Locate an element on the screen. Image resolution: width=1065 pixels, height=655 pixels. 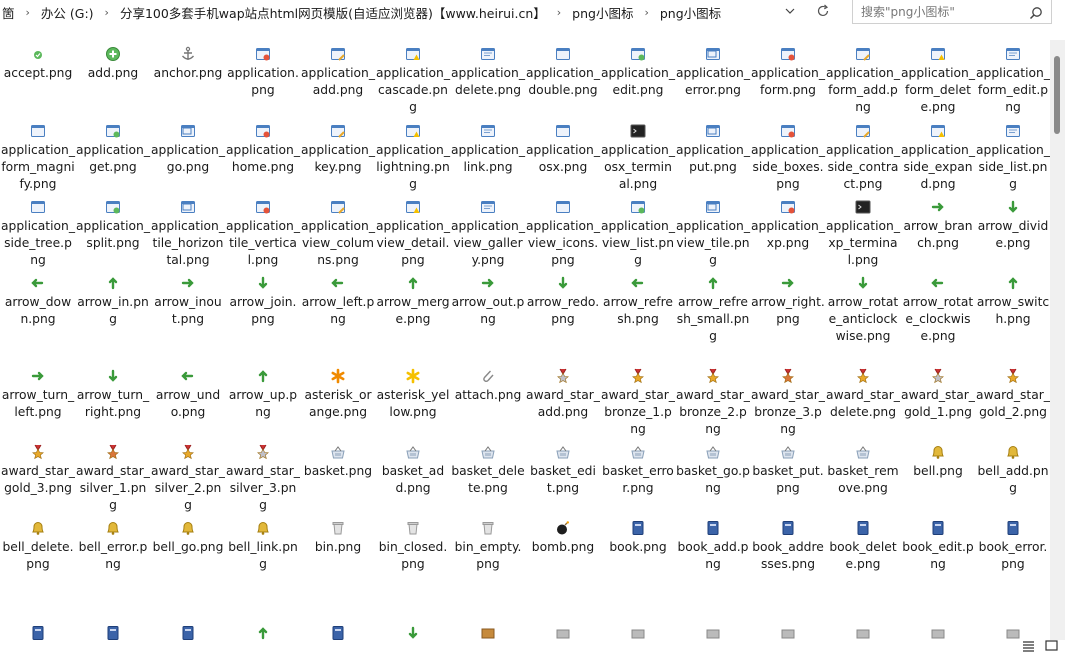
file-item: application_add.png is located at coordinates (338, 72).